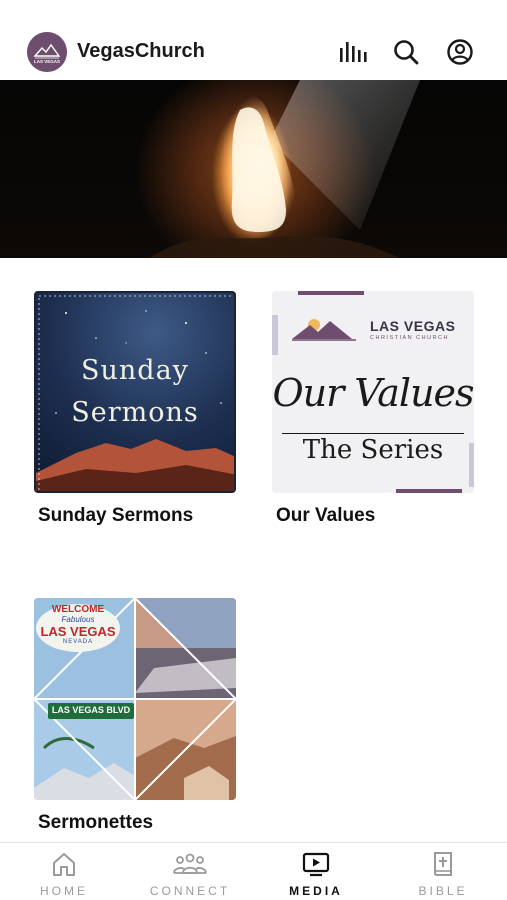 Image resolution: width=507 pixels, height=900 pixels. I want to click on home-icon, so click(64, 864).